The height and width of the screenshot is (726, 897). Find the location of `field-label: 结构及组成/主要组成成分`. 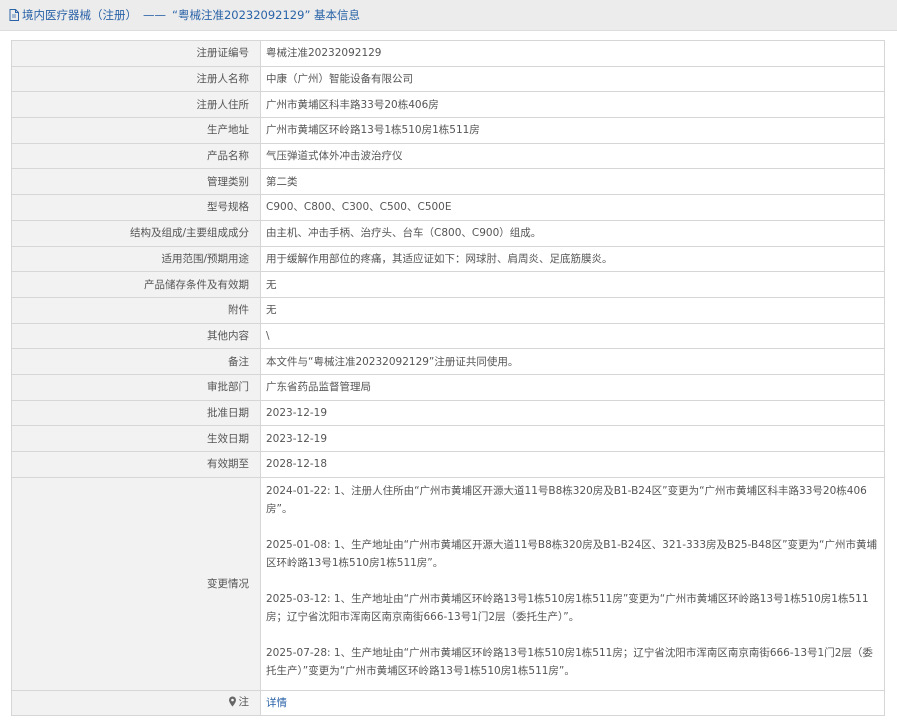

field-label: 结构及组成/主要组成成分 is located at coordinates (136, 233).